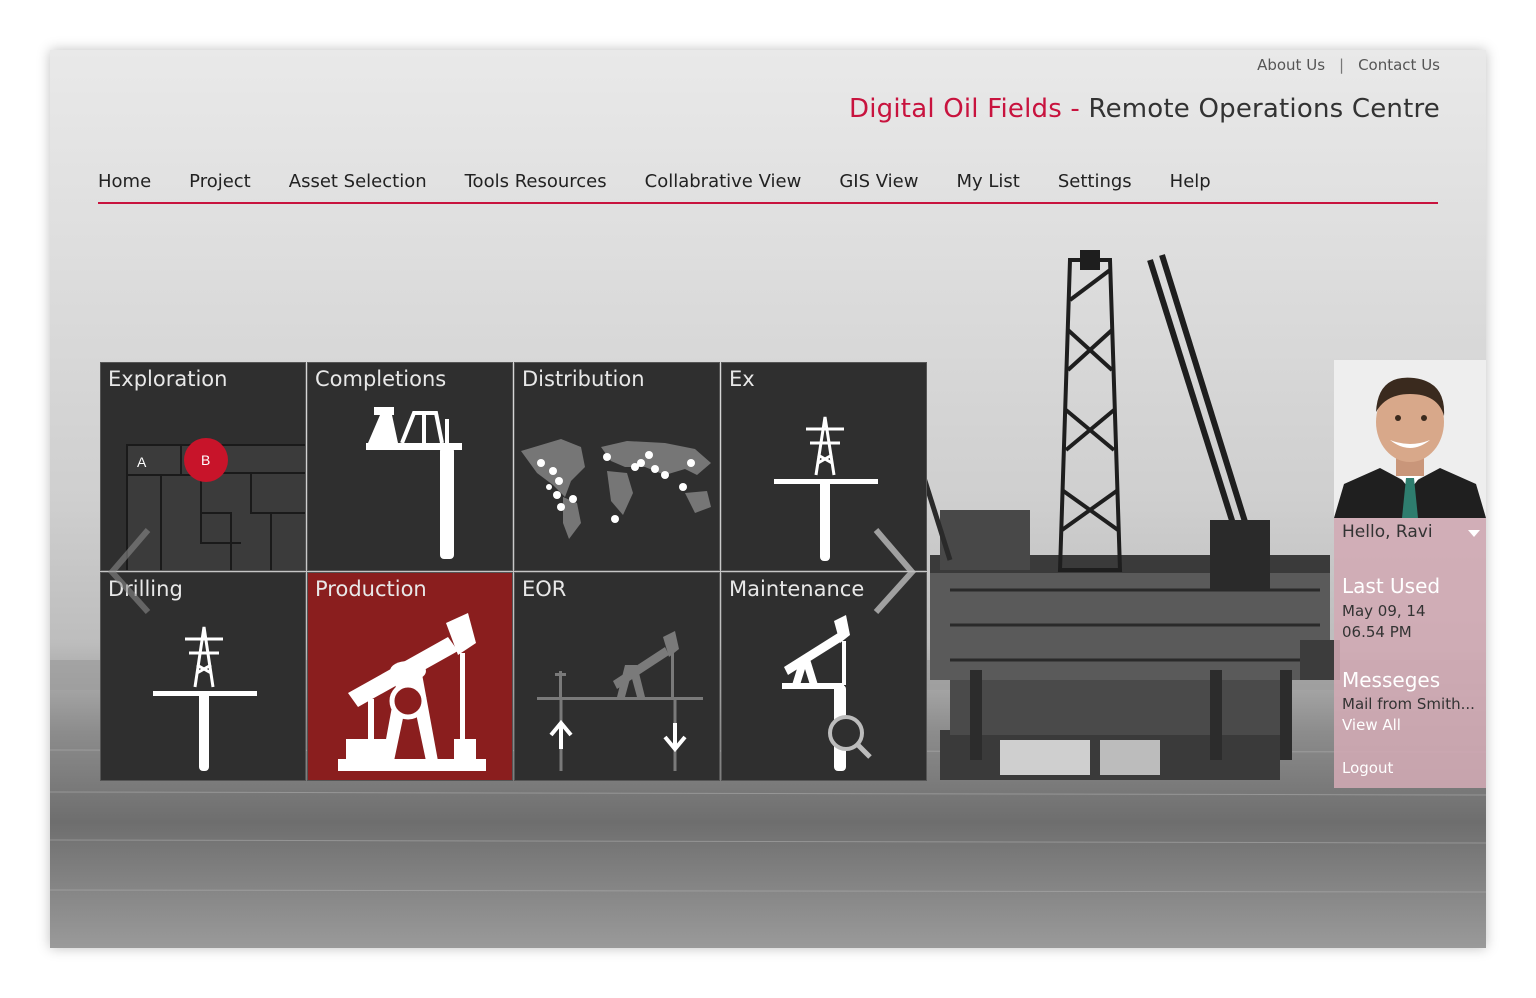  What do you see at coordinates (414, 483) in the screenshot?
I see `completion-rig-icon` at bounding box center [414, 483].